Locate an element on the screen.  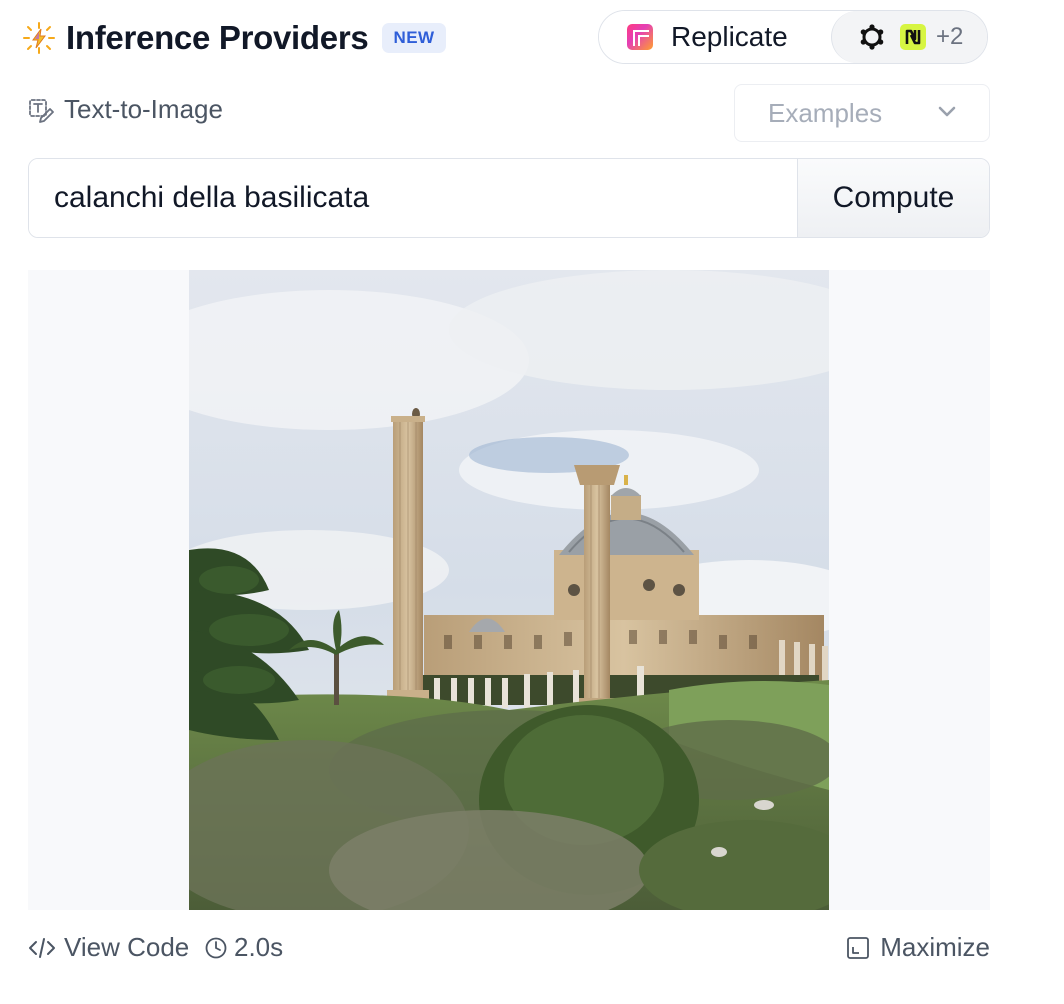
openai-icon is located at coordinates (872, 37).